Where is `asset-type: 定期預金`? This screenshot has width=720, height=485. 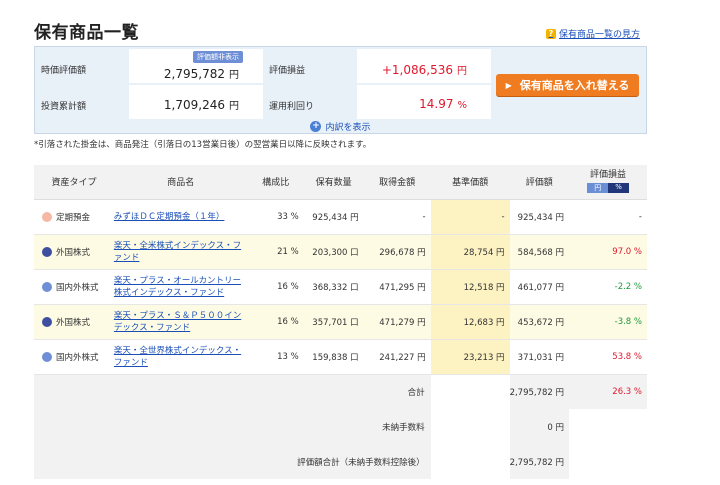 asset-type: 定期預金 is located at coordinates (74, 217).